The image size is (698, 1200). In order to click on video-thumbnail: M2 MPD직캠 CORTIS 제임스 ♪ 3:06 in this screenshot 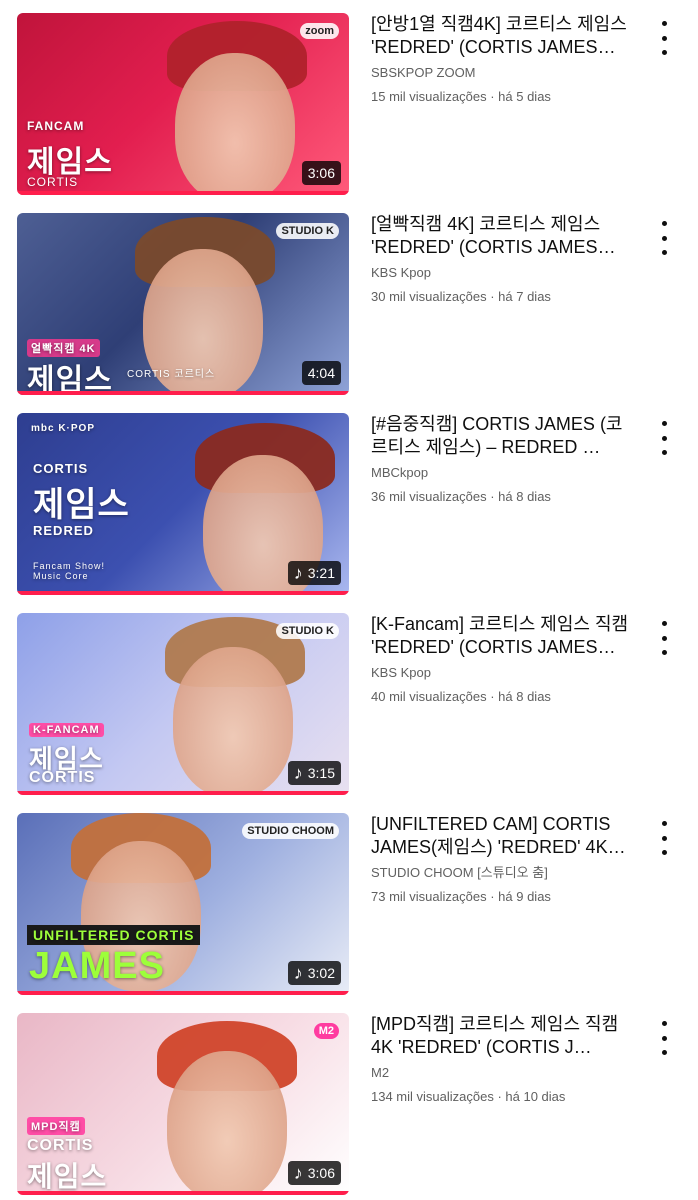, I will do `click(183, 1104)`.